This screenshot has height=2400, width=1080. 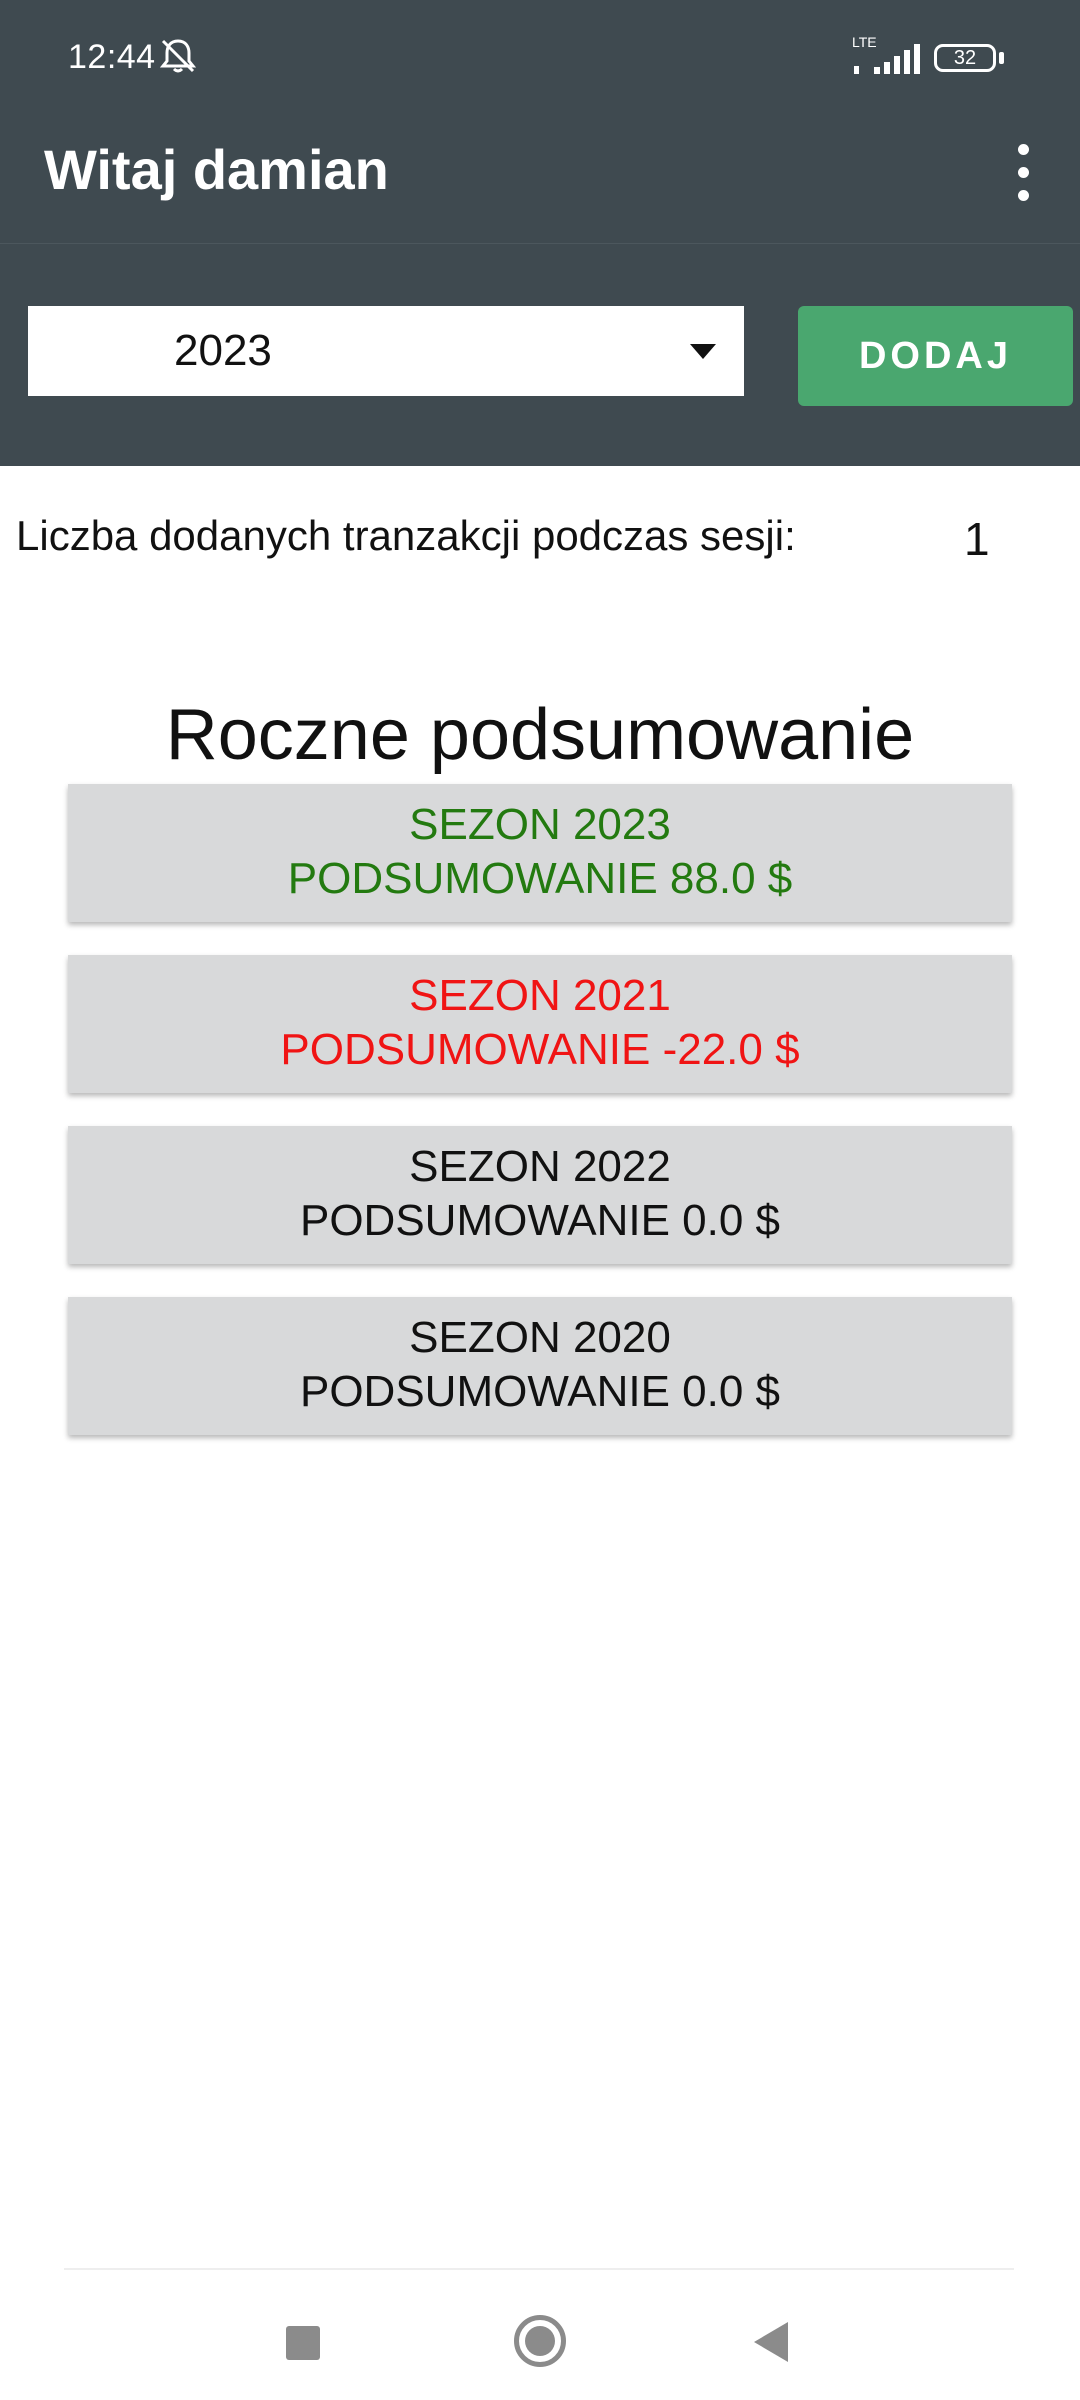 What do you see at coordinates (935, 356) in the screenshot?
I see `add-button: DODAJ` at bounding box center [935, 356].